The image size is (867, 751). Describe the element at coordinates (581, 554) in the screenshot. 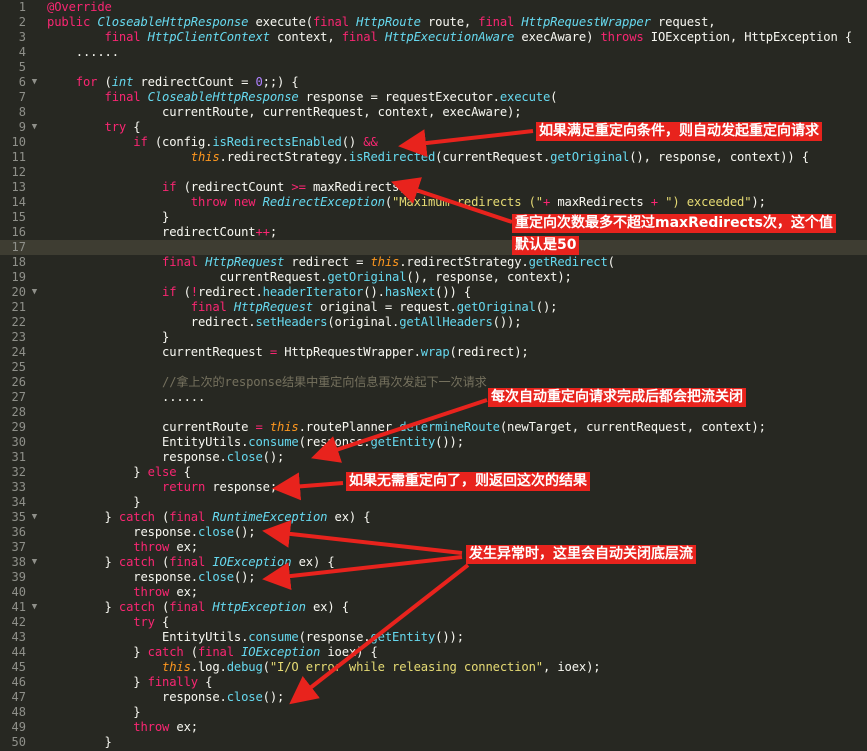

I see `annotation-exception-close: 发生异常时，这里会自动关闭底层流` at that location.